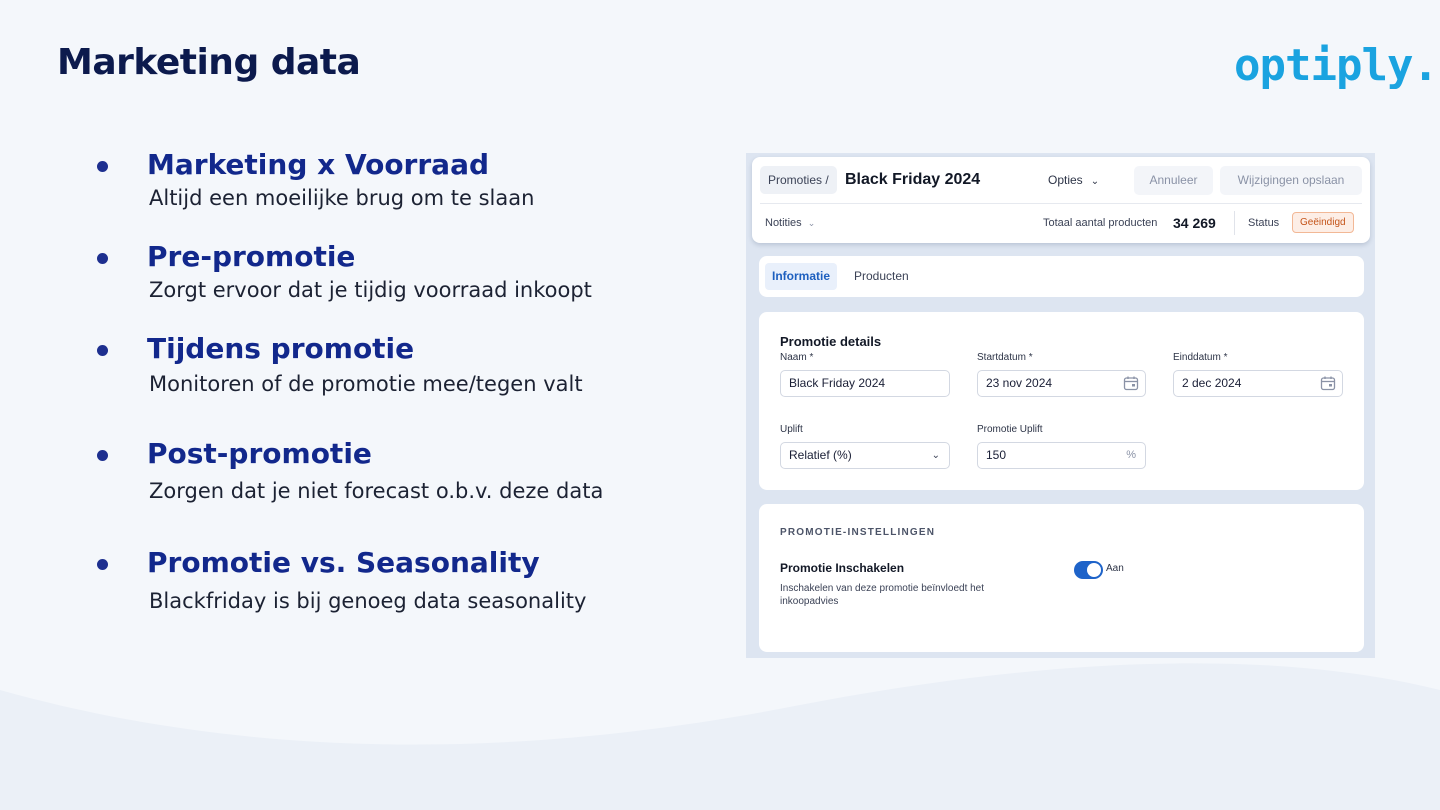 The image size is (1440, 810). I want to click on end-date-value: 2 dec 2024, so click(1212, 383).